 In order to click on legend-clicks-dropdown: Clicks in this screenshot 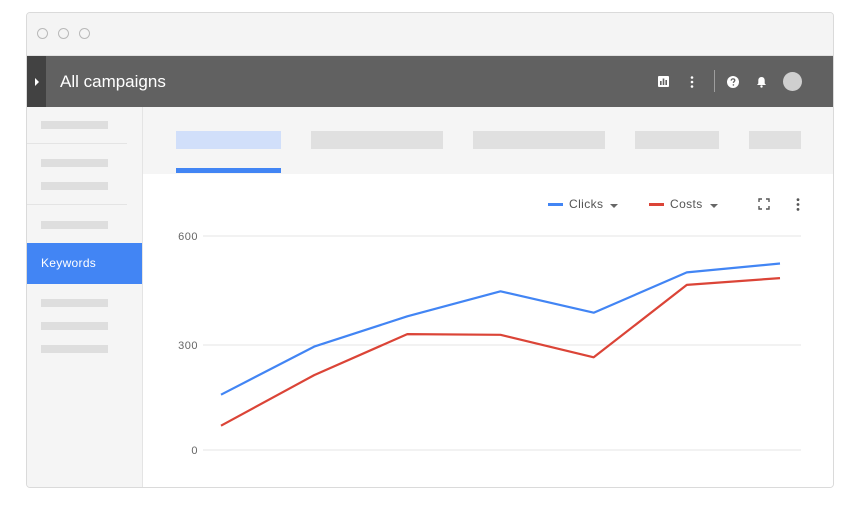, I will do `click(583, 204)`.